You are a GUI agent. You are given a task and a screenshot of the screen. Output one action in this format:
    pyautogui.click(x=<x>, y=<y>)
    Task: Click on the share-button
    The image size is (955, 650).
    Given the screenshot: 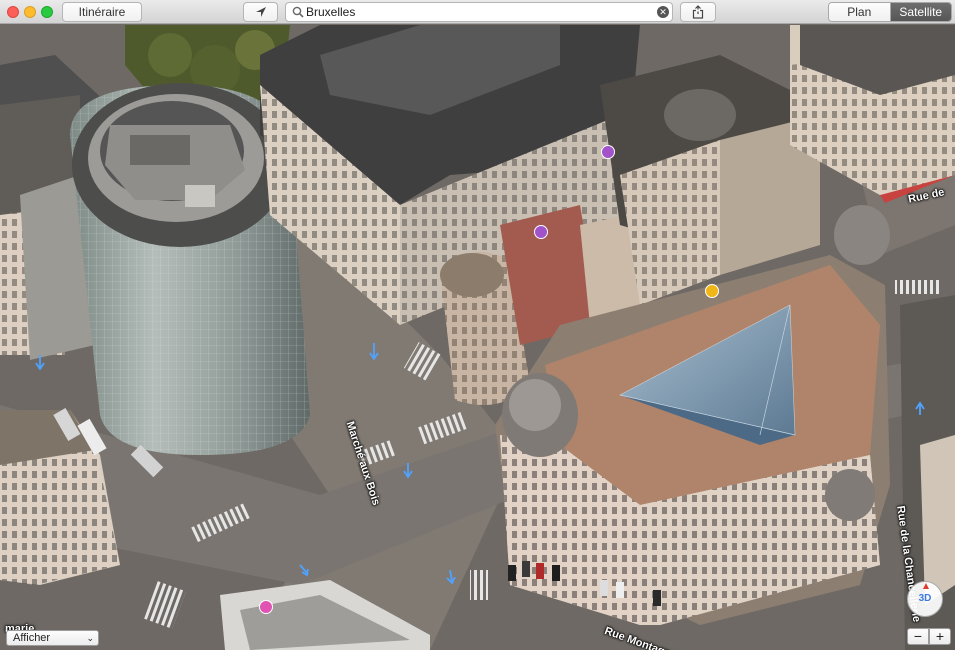 What is the action you would take?
    pyautogui.click(x=698, y=12)
    